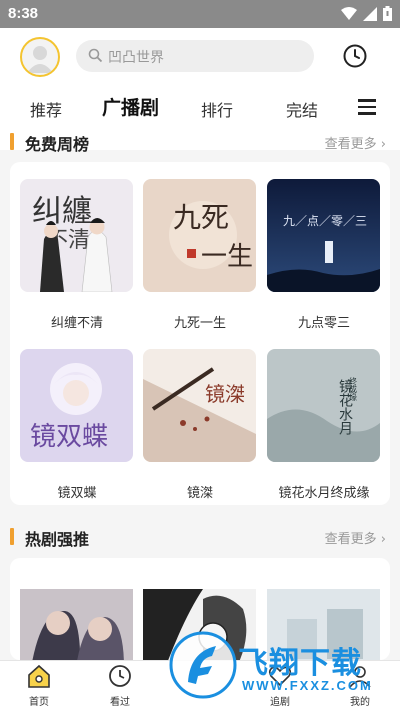 Image resolution: width=400 pixels, height=711 pixels. I want to click on book-title: 九死一生, so click(200, 321).